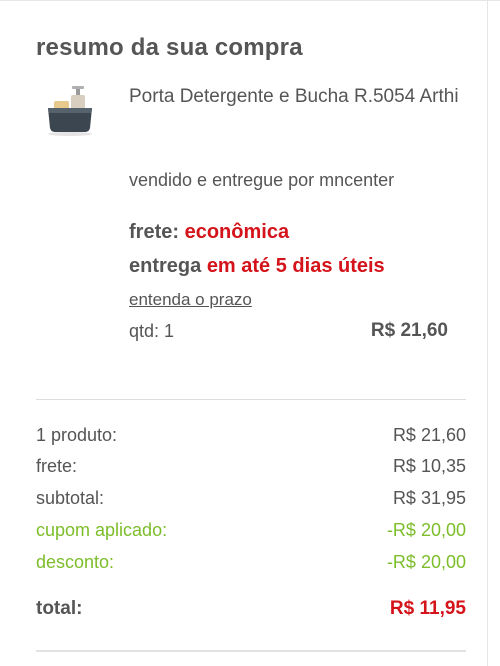 This screenshot has width=500, height=666. What do you see at coordinates (77, 435) in the screenshot?
I see `row-label: 1 produto:` at bounding box center [77, 435].